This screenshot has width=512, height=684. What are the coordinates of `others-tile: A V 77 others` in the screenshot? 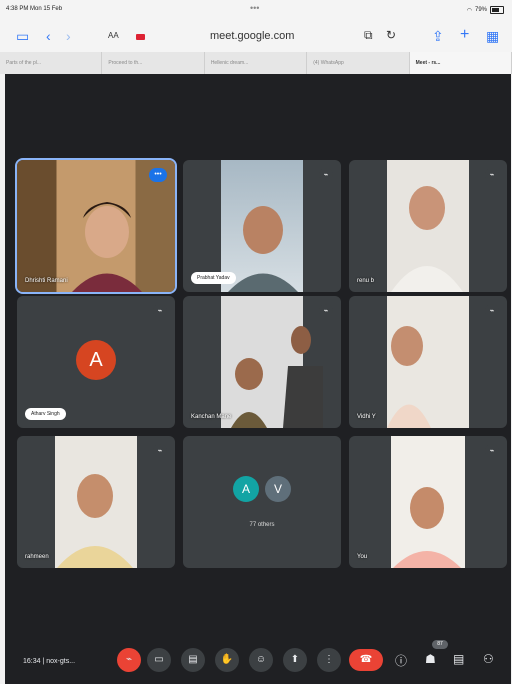 It's located at (262, 502).